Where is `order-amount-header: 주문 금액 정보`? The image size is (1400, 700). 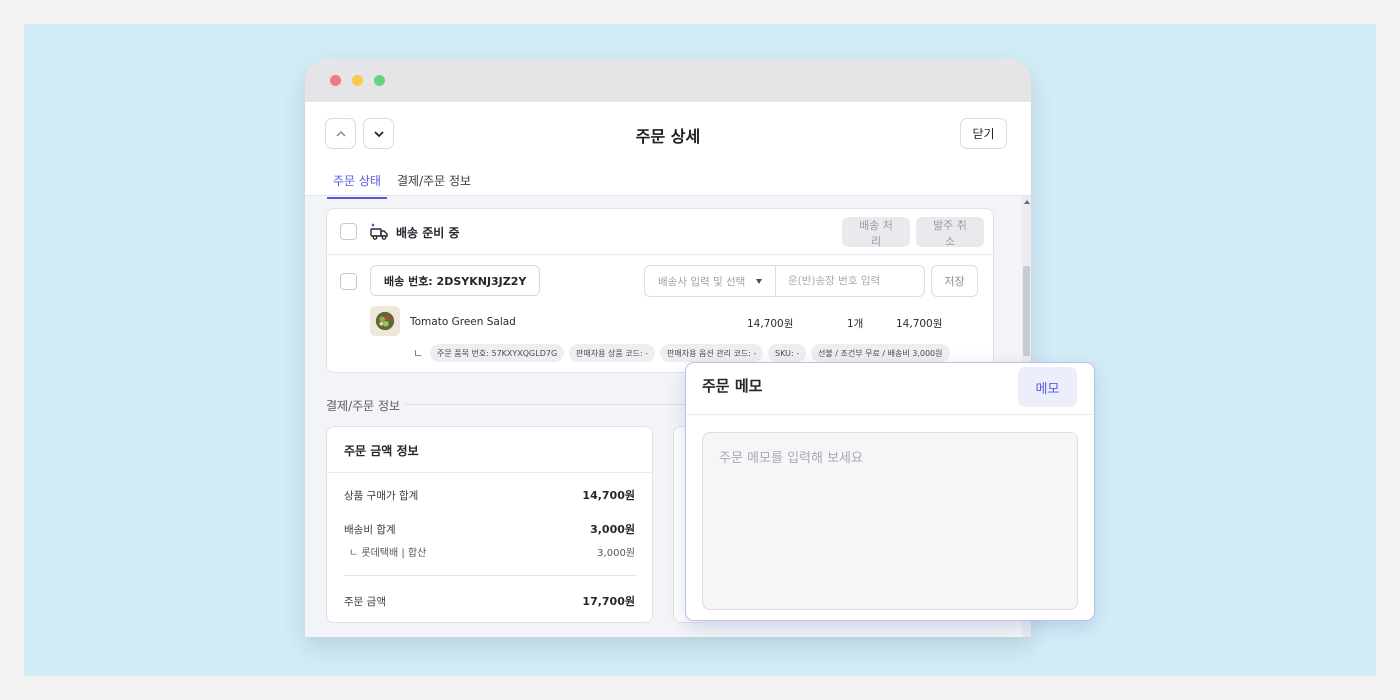 order-amount-header: 주문 금액 정보 is located at coordinates (489, 450).